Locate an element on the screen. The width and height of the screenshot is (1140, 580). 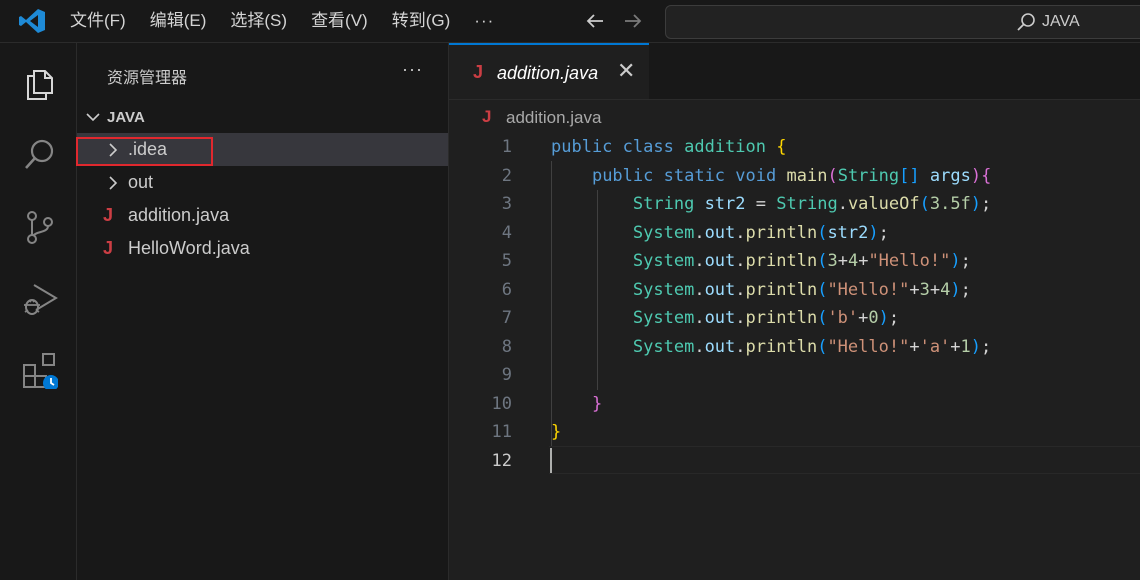
line-number: 6 is located at coordinates (506, 290).